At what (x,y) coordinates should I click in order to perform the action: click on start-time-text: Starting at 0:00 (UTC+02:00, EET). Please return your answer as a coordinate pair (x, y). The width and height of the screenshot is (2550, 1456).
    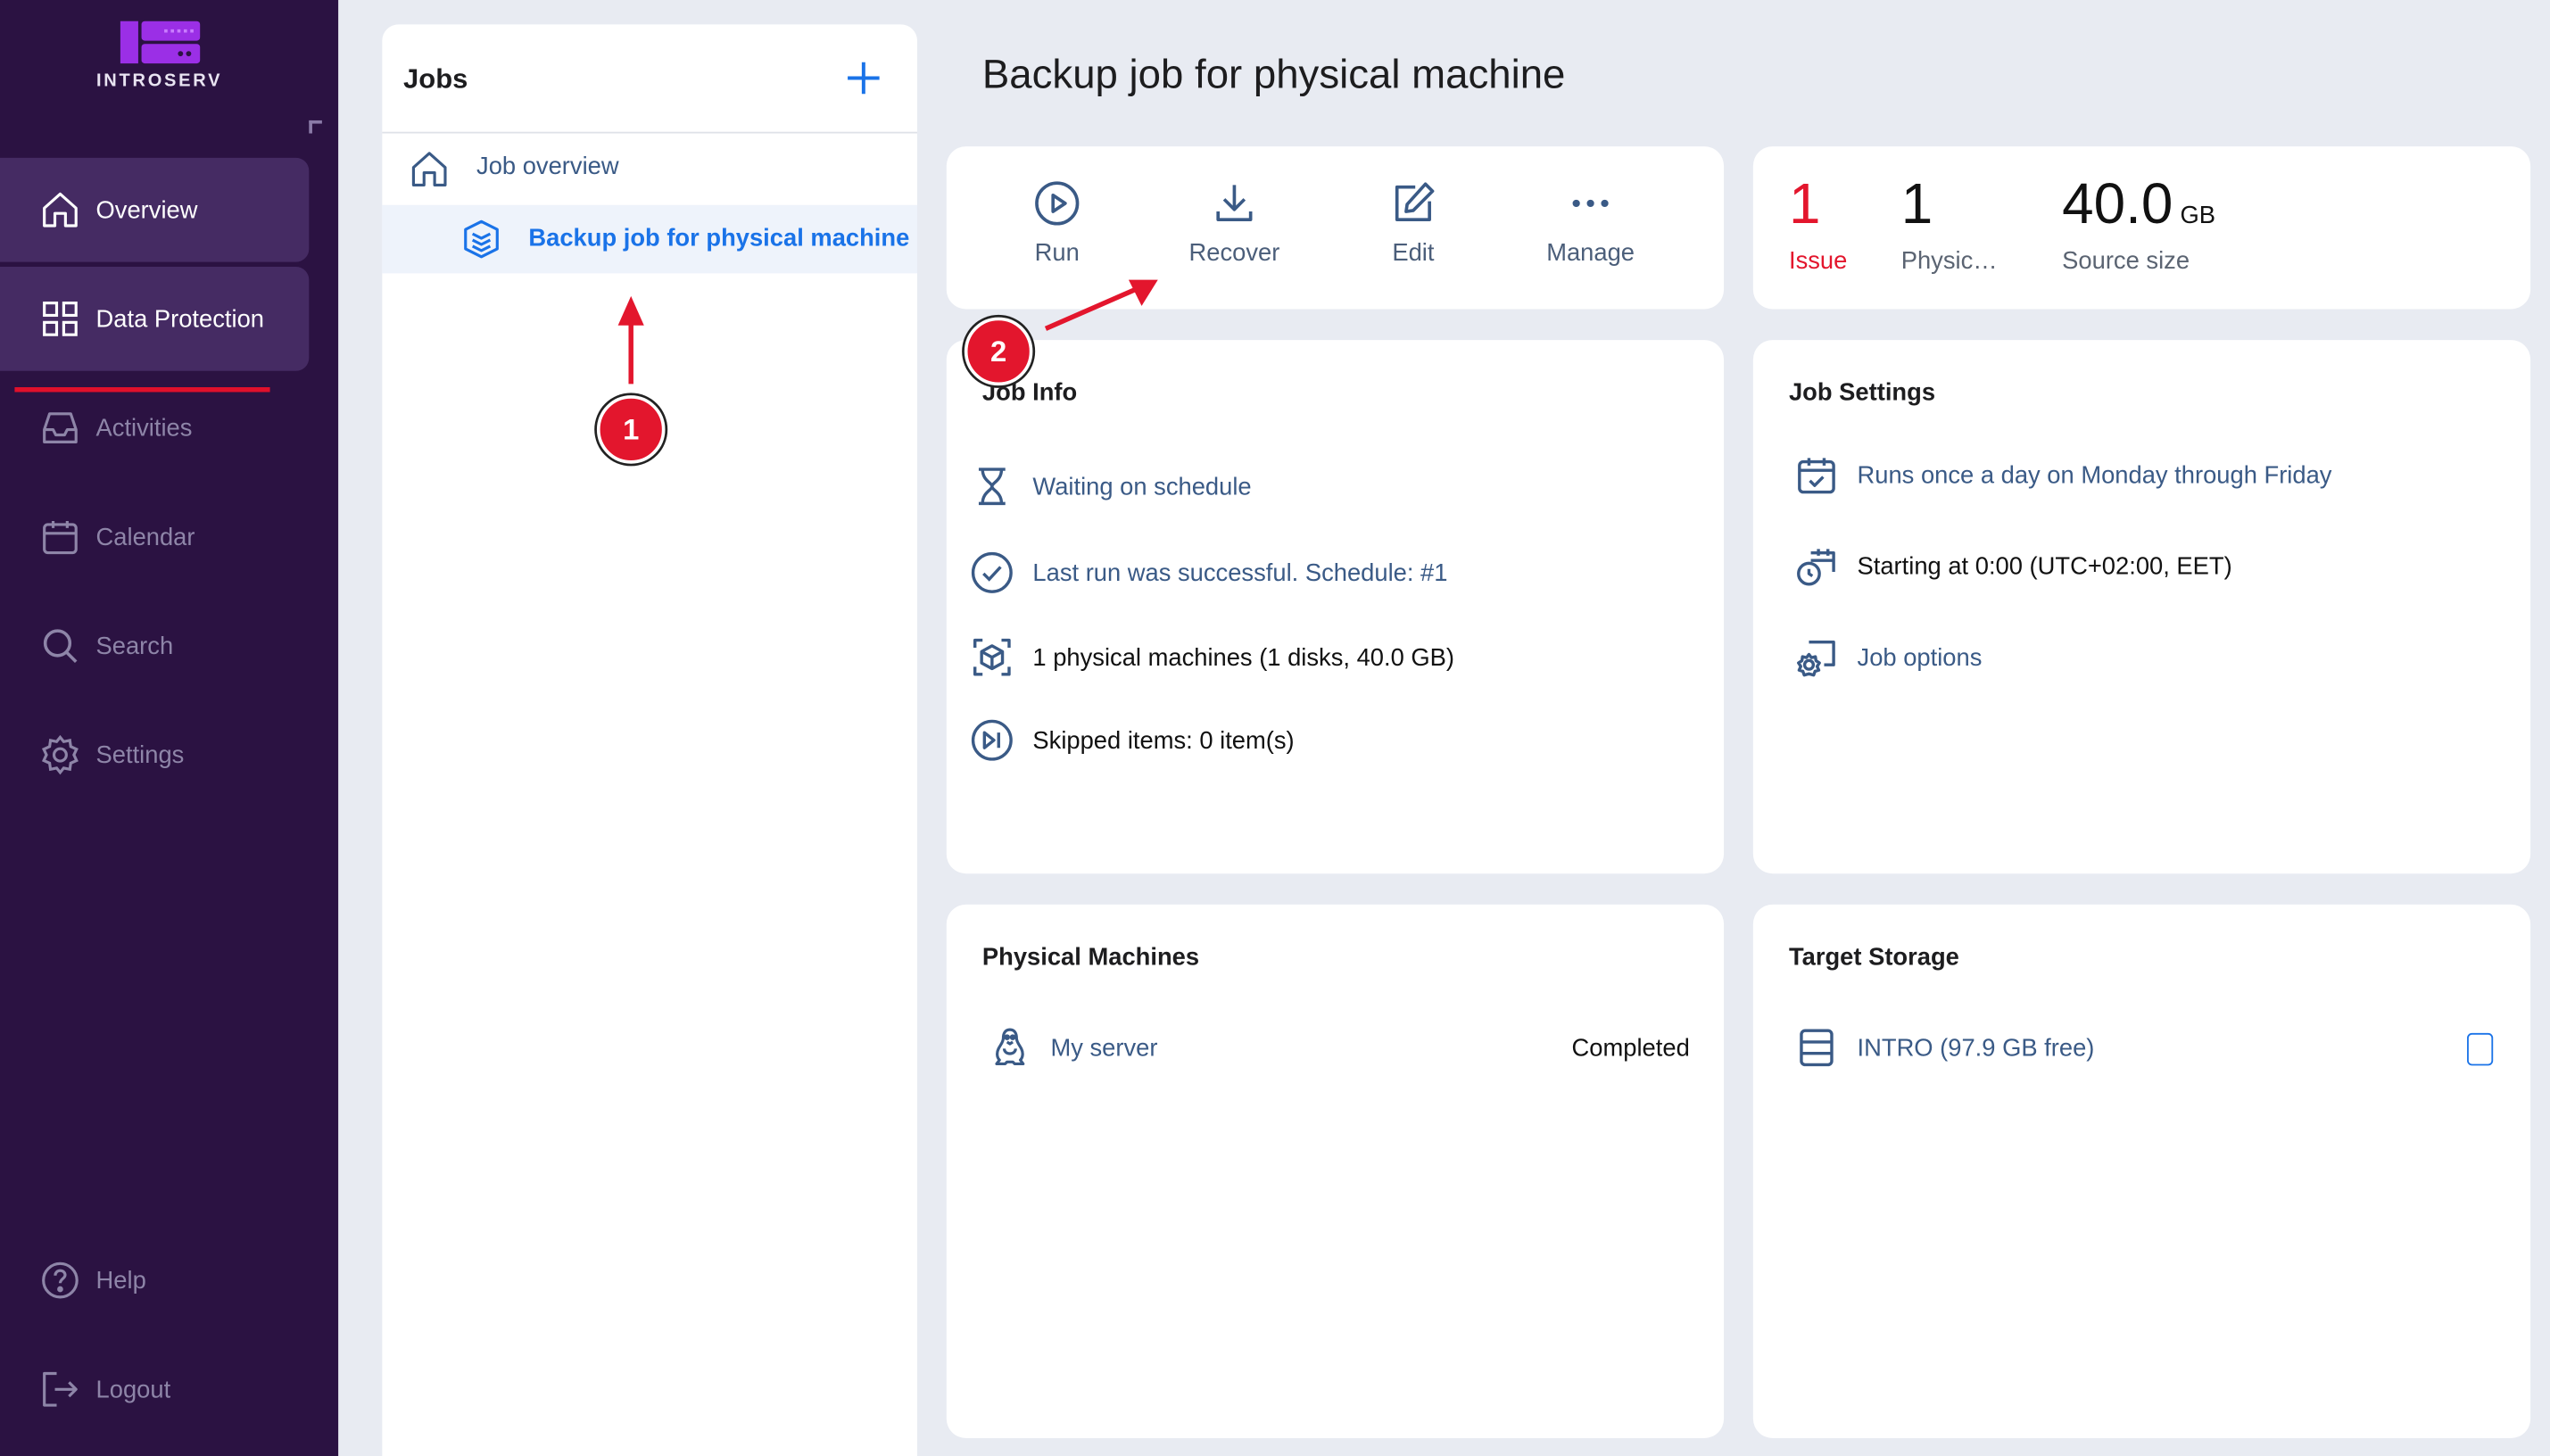
    Looking at the image, I should click on (2045, 566).